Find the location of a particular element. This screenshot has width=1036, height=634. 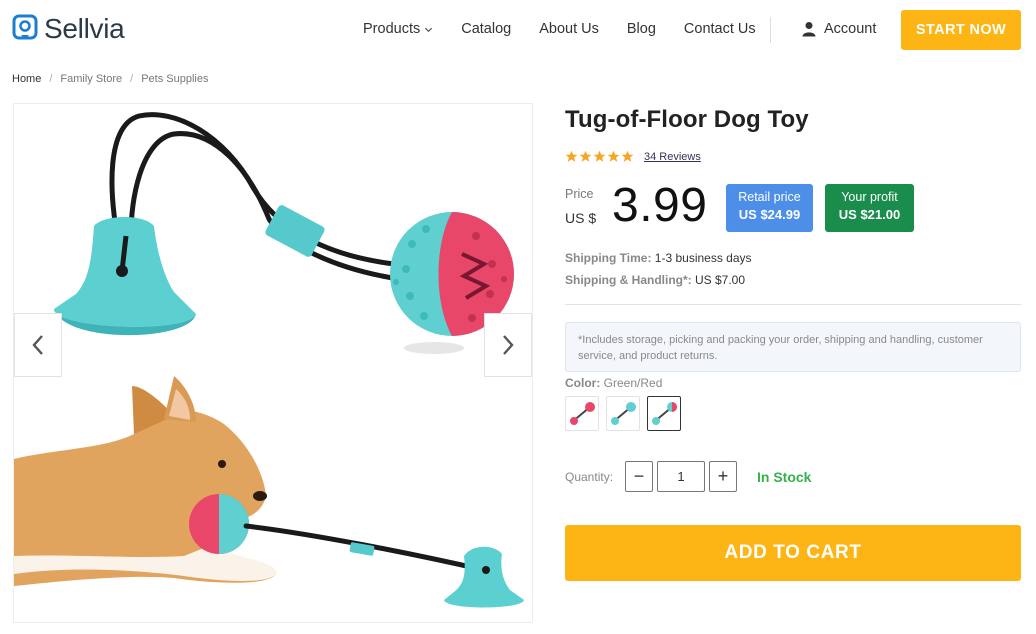

chevron-right-icon is located at coordinates (508, 345).